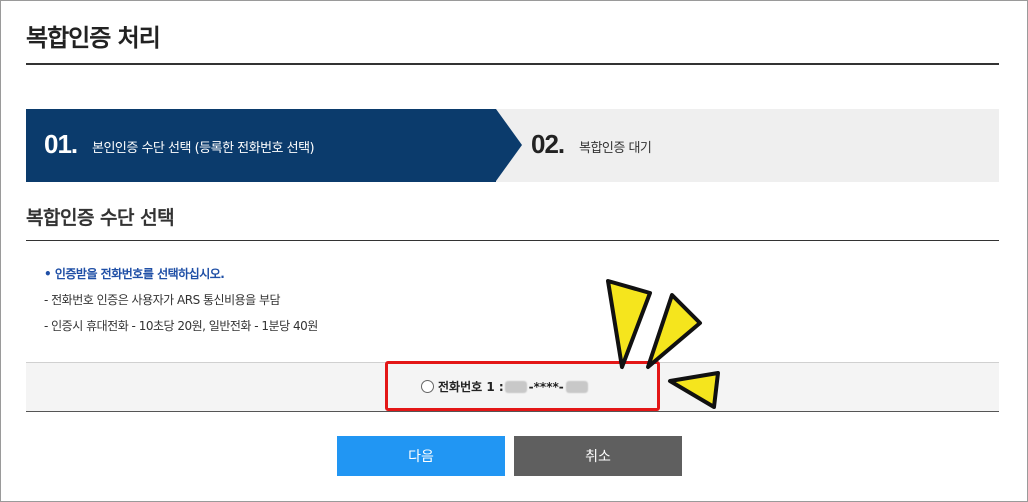 This screenshot has height=502, width=1028. I want to click on instruction-call-rate: - 인증시 휴대전화 - 10초당 20원, 일반전화 - 1분당 40원, so click(181, 326).